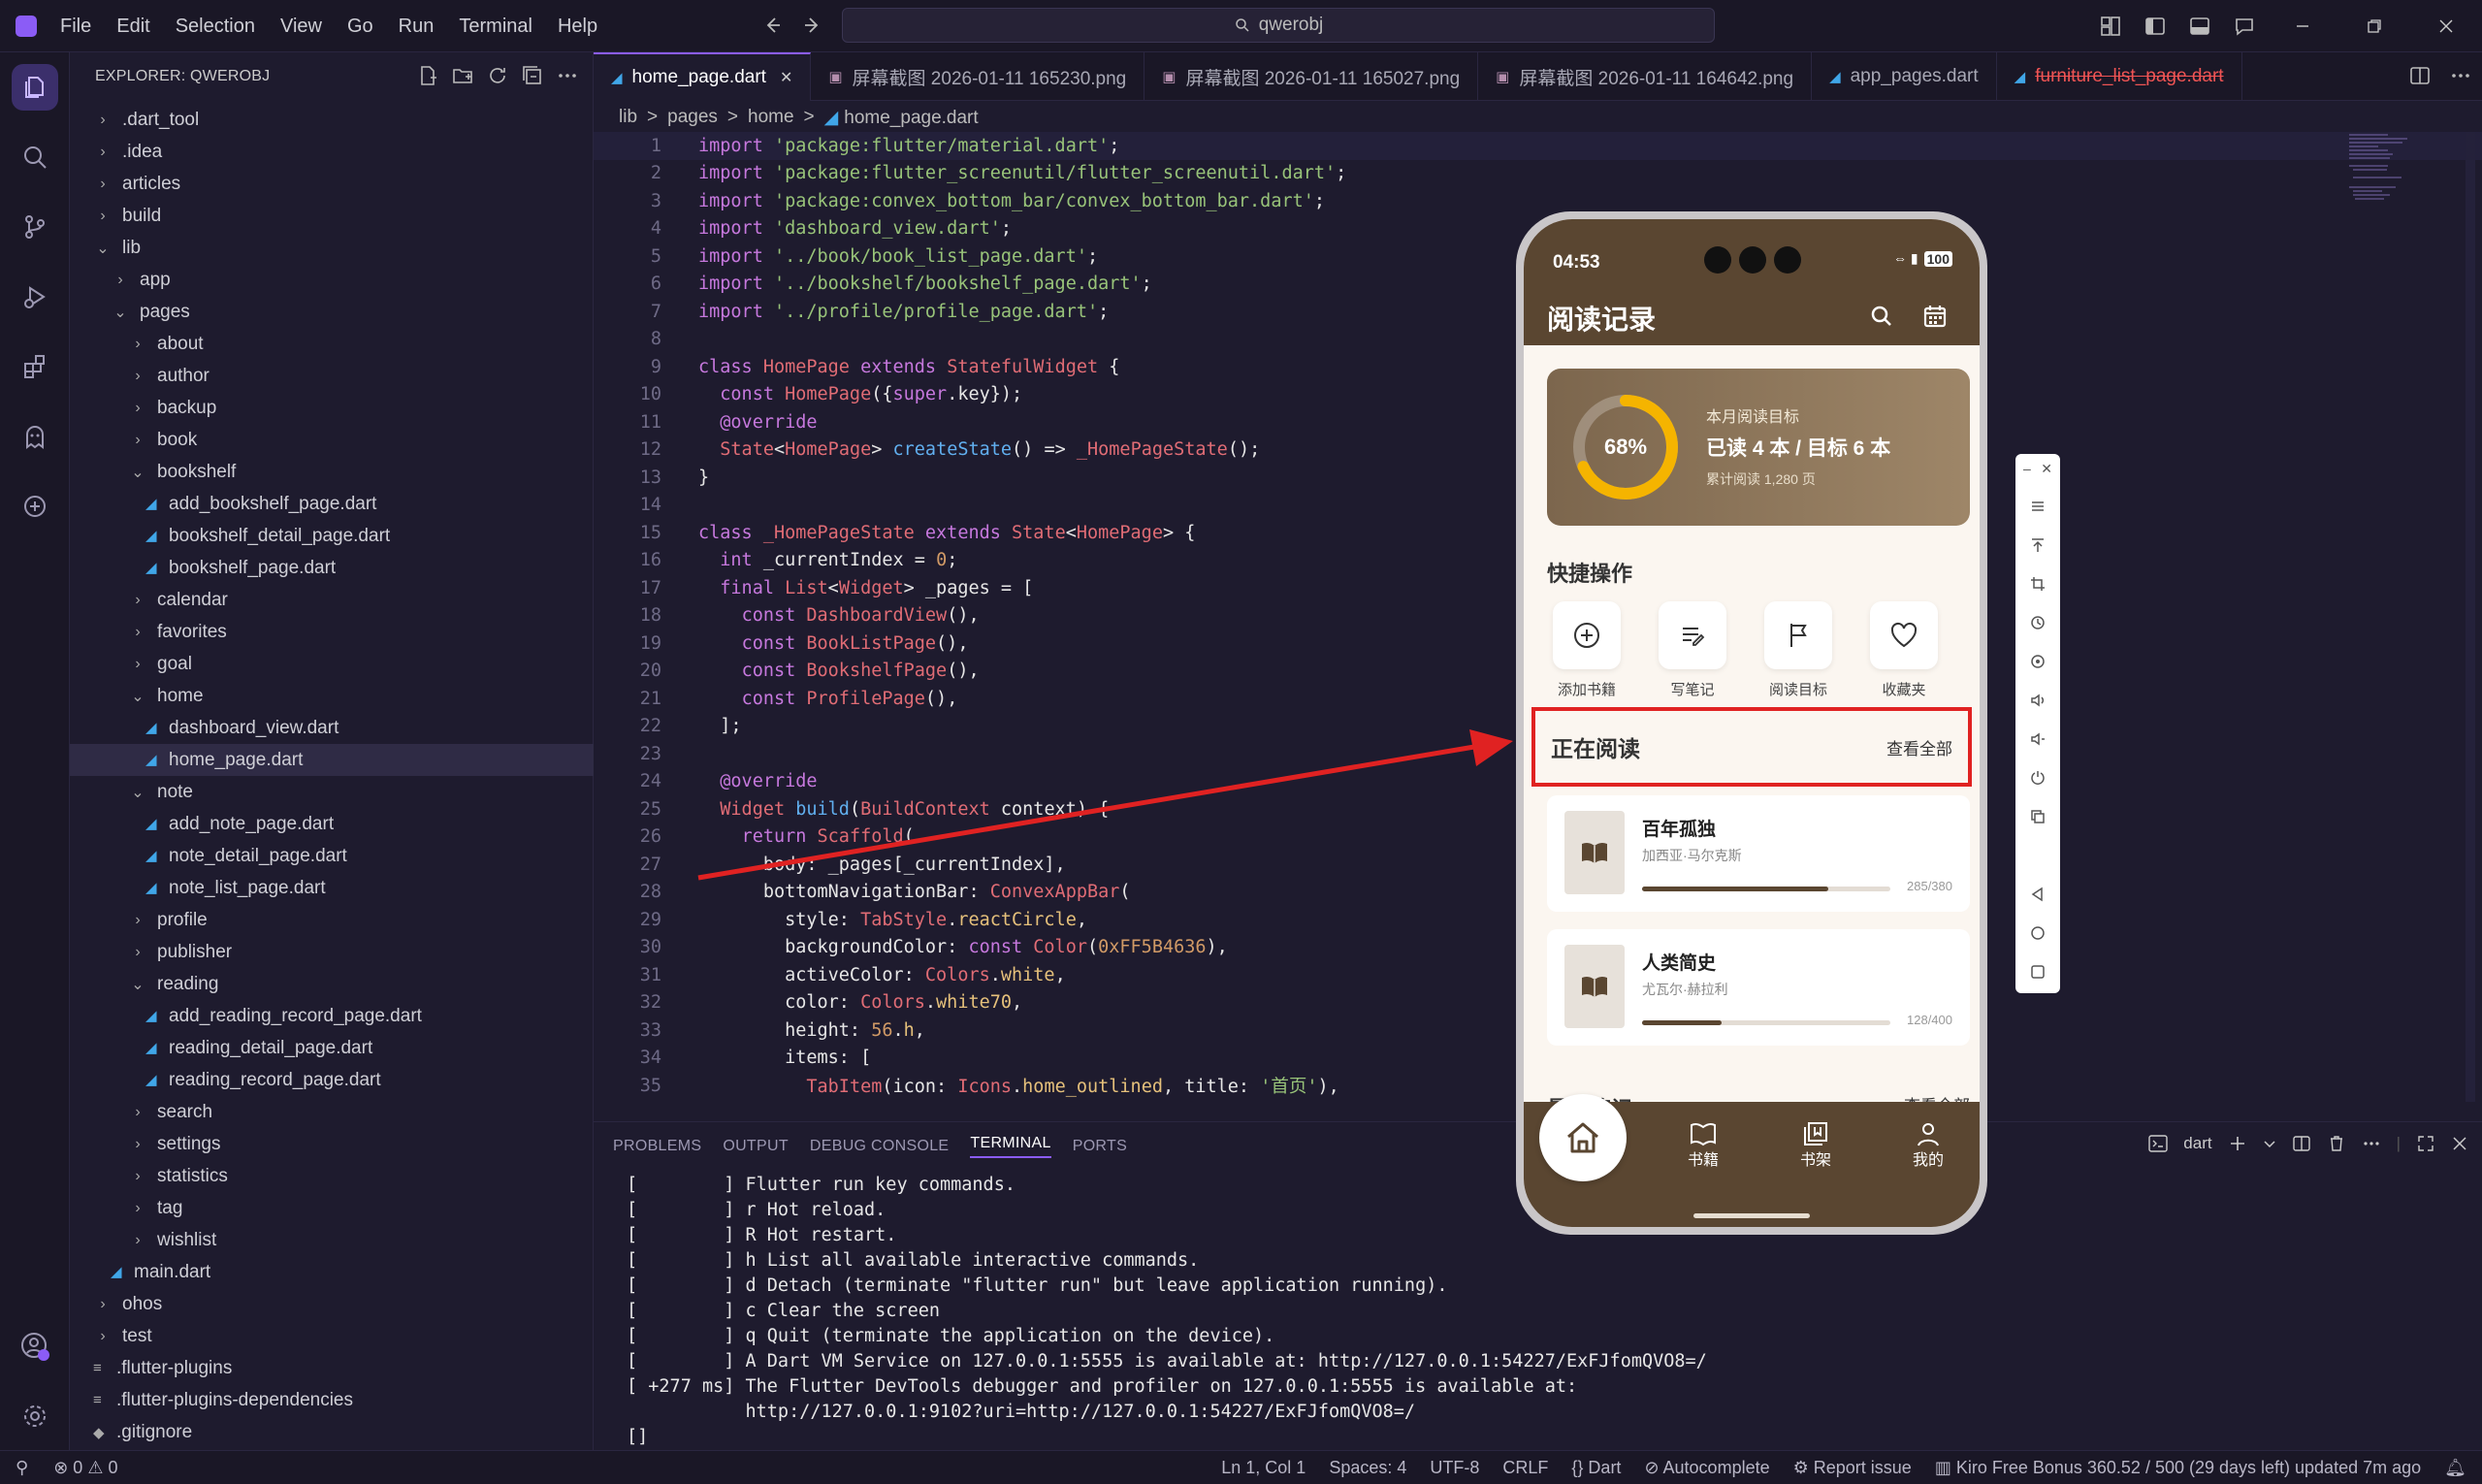  I want to click on tree-folder: › settings, so click(332, 1144).